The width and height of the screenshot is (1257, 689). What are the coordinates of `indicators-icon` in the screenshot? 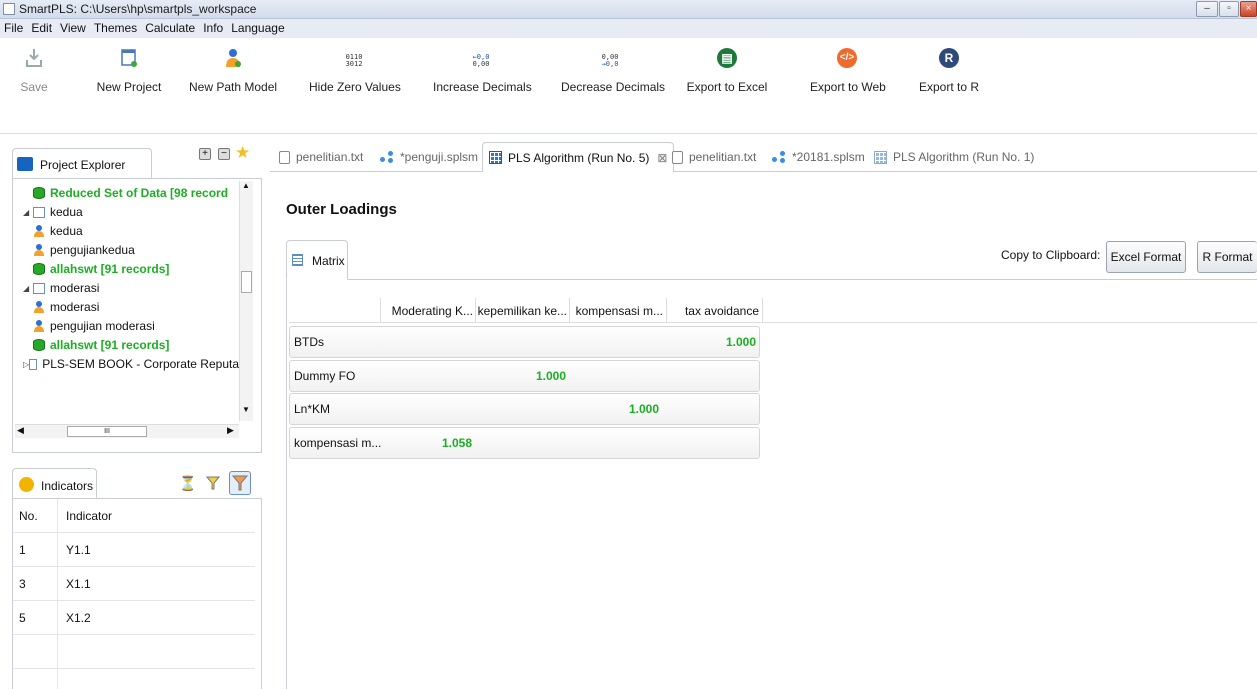 It's located at (26, 484).